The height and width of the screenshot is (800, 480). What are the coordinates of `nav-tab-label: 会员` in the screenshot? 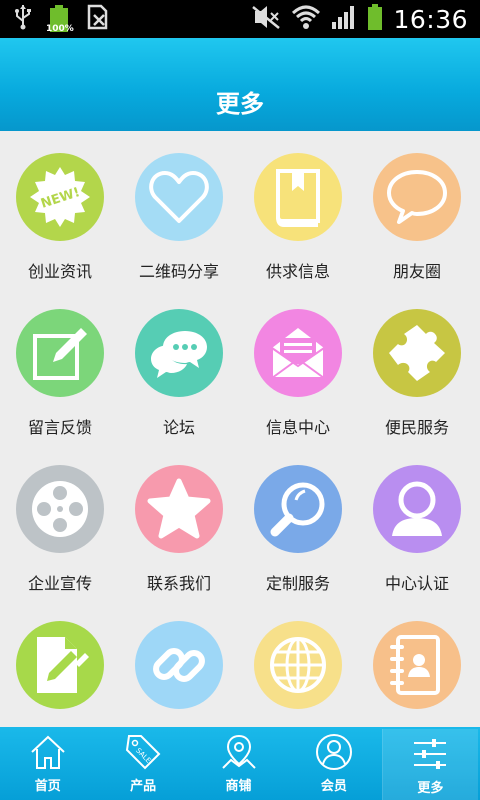 It's located at (333, 786).